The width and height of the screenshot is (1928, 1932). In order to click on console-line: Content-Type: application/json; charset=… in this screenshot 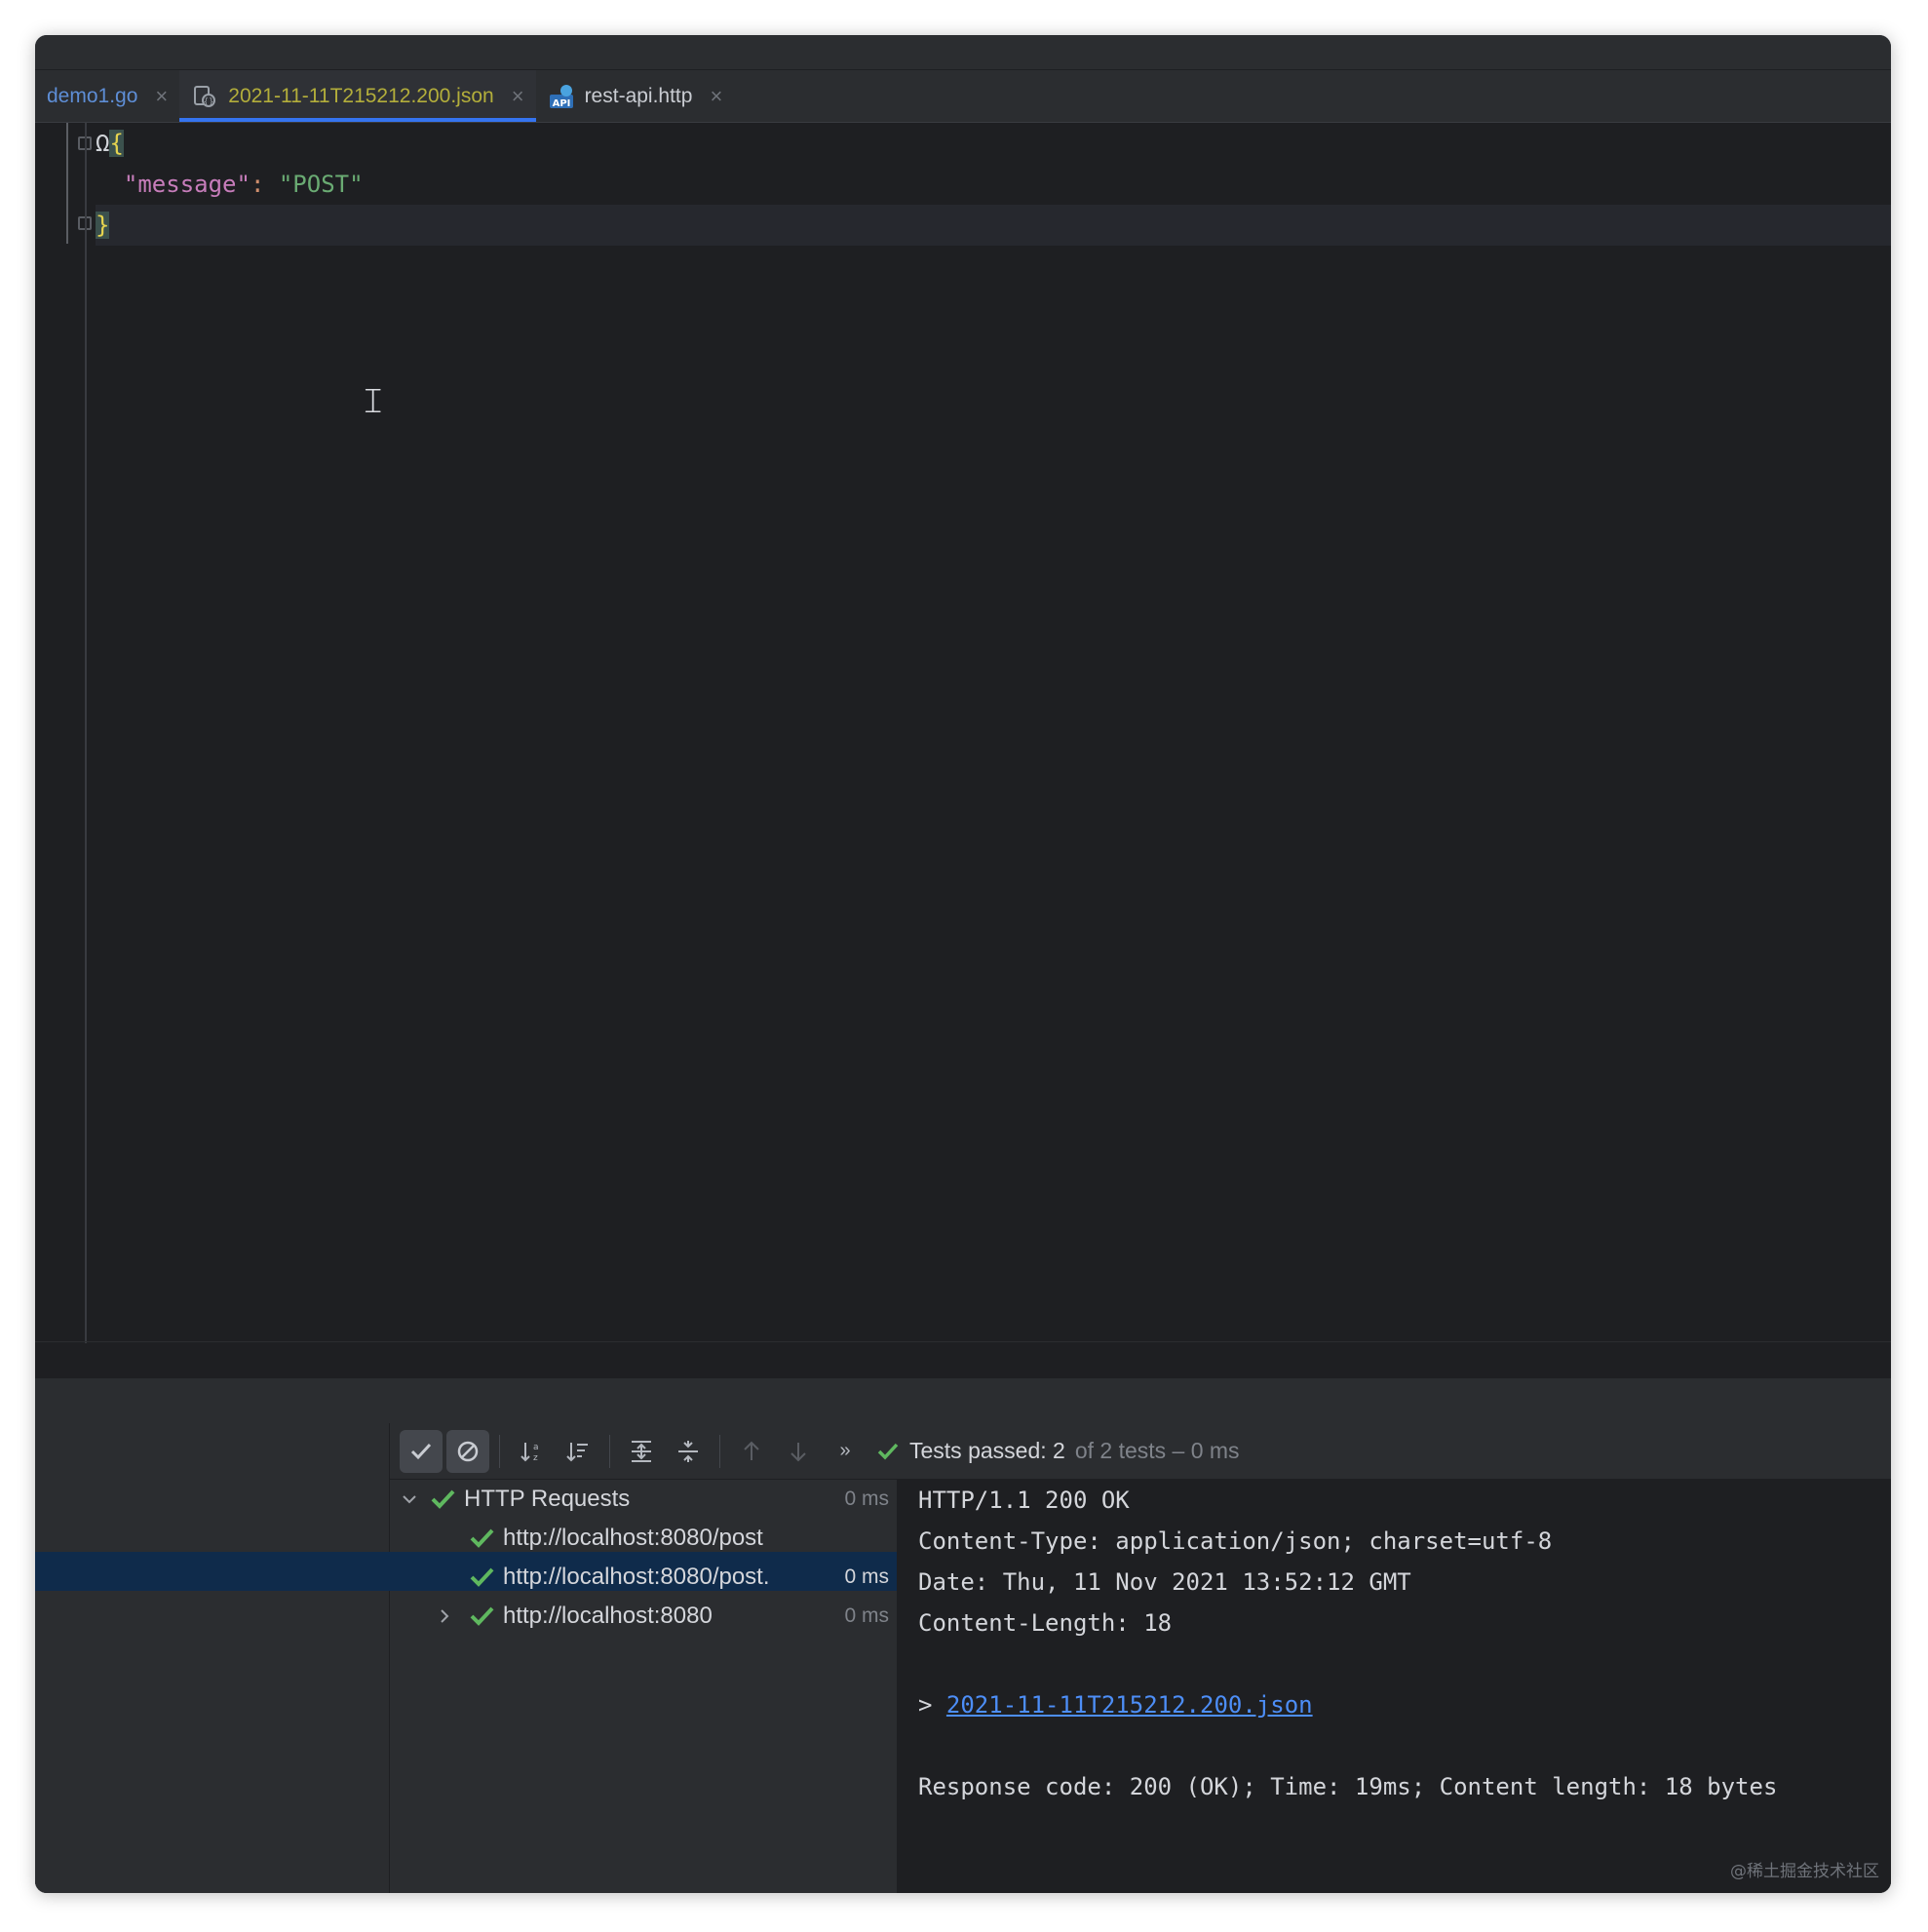, I will do `click(1235, 1541)`.